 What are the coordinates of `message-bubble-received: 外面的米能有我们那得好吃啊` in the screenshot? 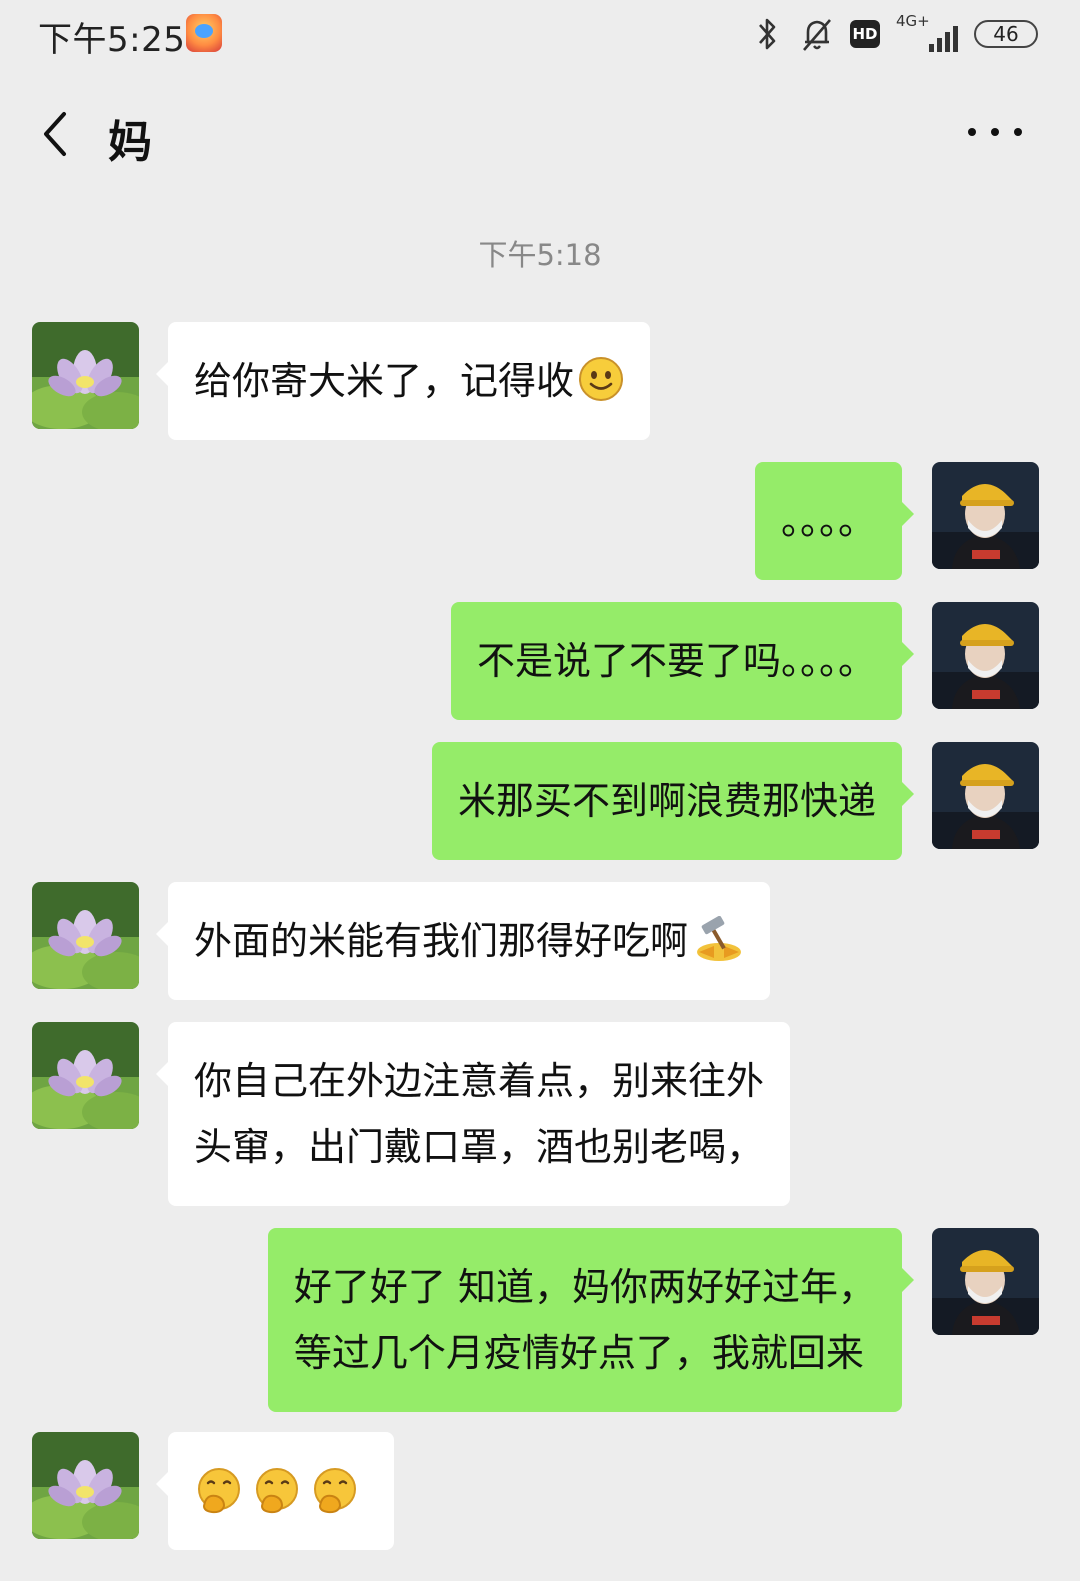 It's located at (463, 941).